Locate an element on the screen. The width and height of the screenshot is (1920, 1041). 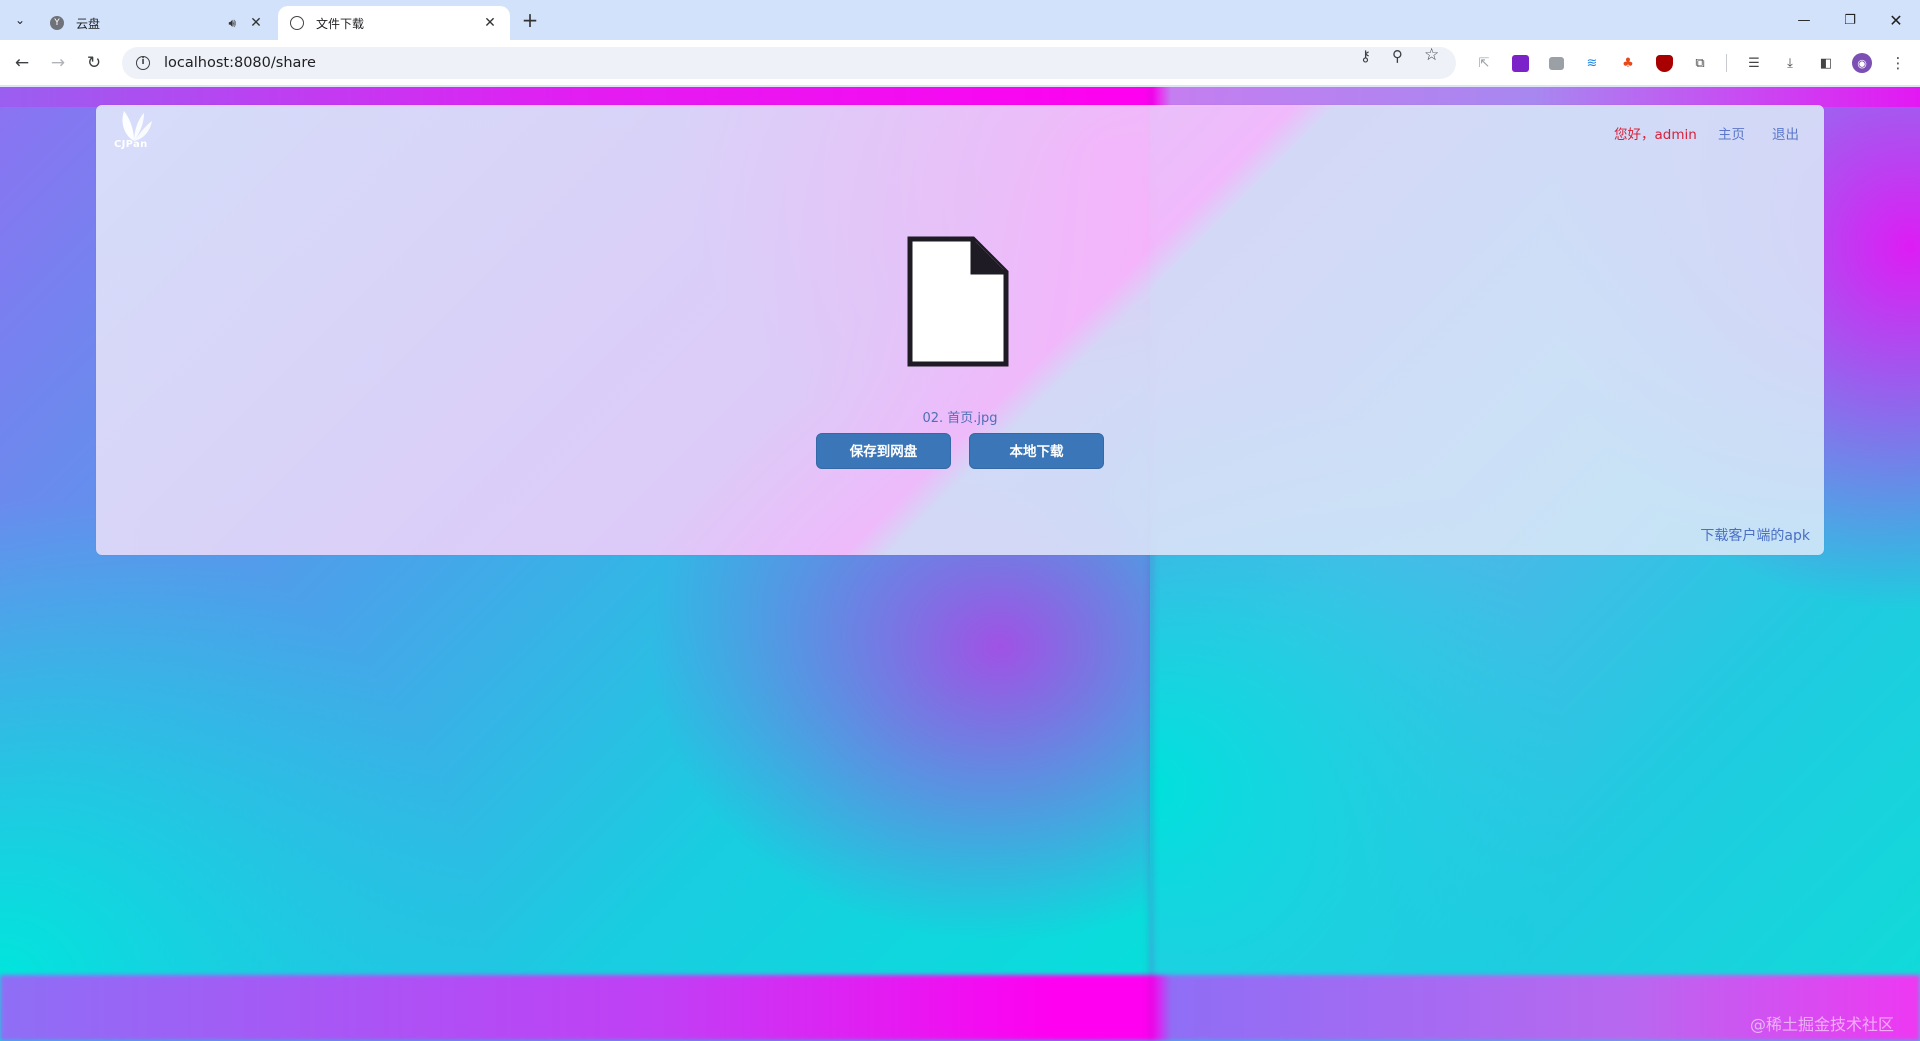
forward-arrow-icon: → is located at coordinates (58, 63).